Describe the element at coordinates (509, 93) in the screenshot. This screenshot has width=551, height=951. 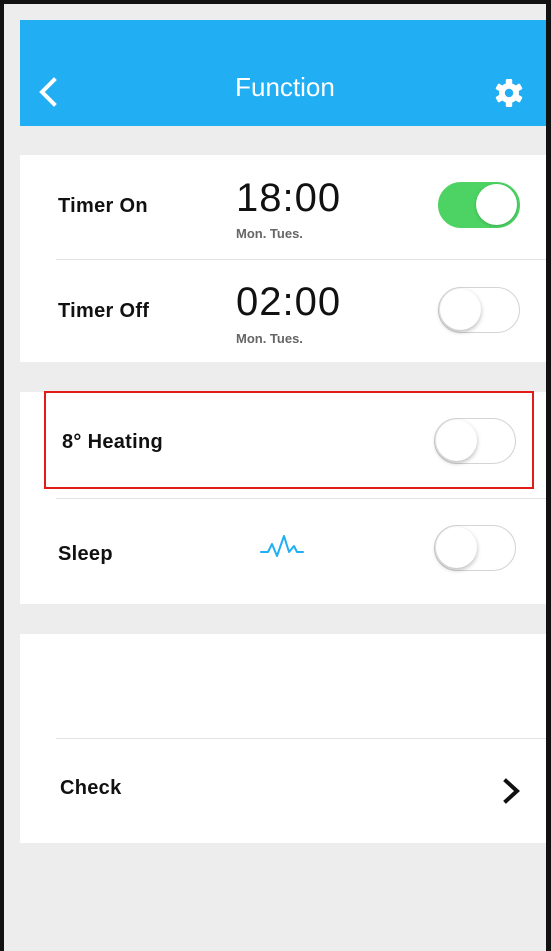
I see `gear-icon` at that location.